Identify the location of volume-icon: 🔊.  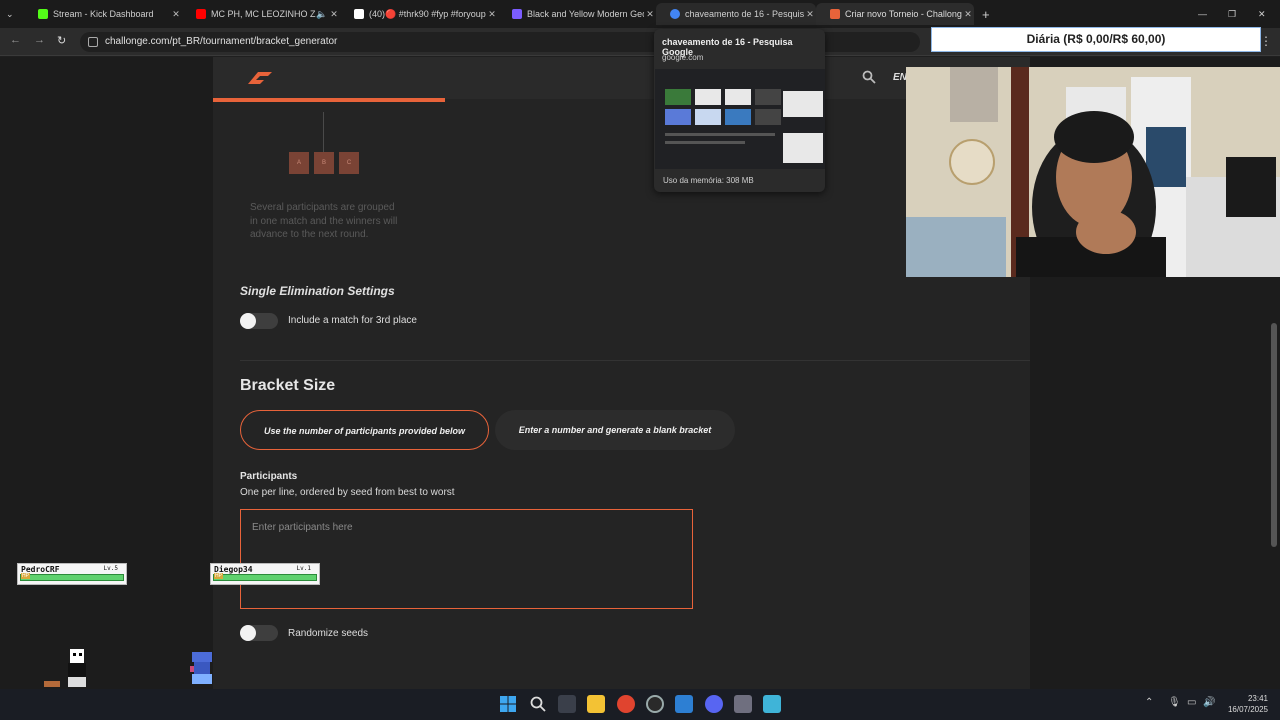
(1209, 702).